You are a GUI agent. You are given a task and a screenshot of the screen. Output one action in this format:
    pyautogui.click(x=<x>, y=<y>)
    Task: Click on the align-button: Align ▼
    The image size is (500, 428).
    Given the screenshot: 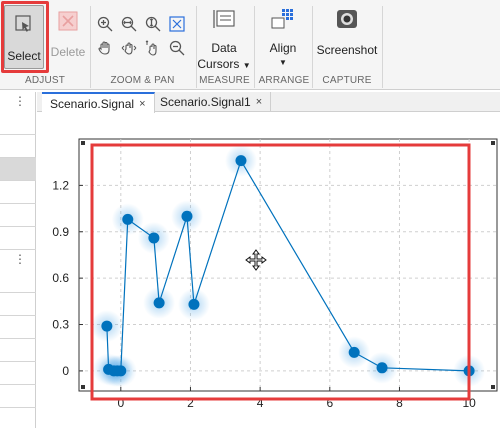 What is the action you would take?
    pyautogui.click(x=283, y=37)
    